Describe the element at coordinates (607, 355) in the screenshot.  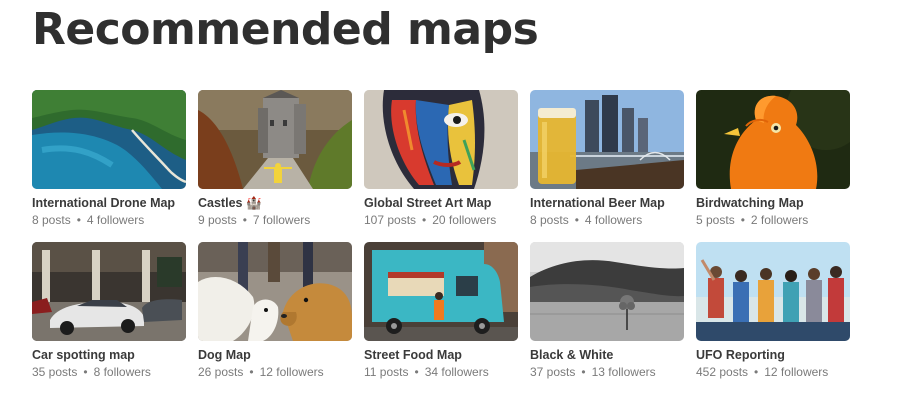
I see `map-title: Black & White` at that location.